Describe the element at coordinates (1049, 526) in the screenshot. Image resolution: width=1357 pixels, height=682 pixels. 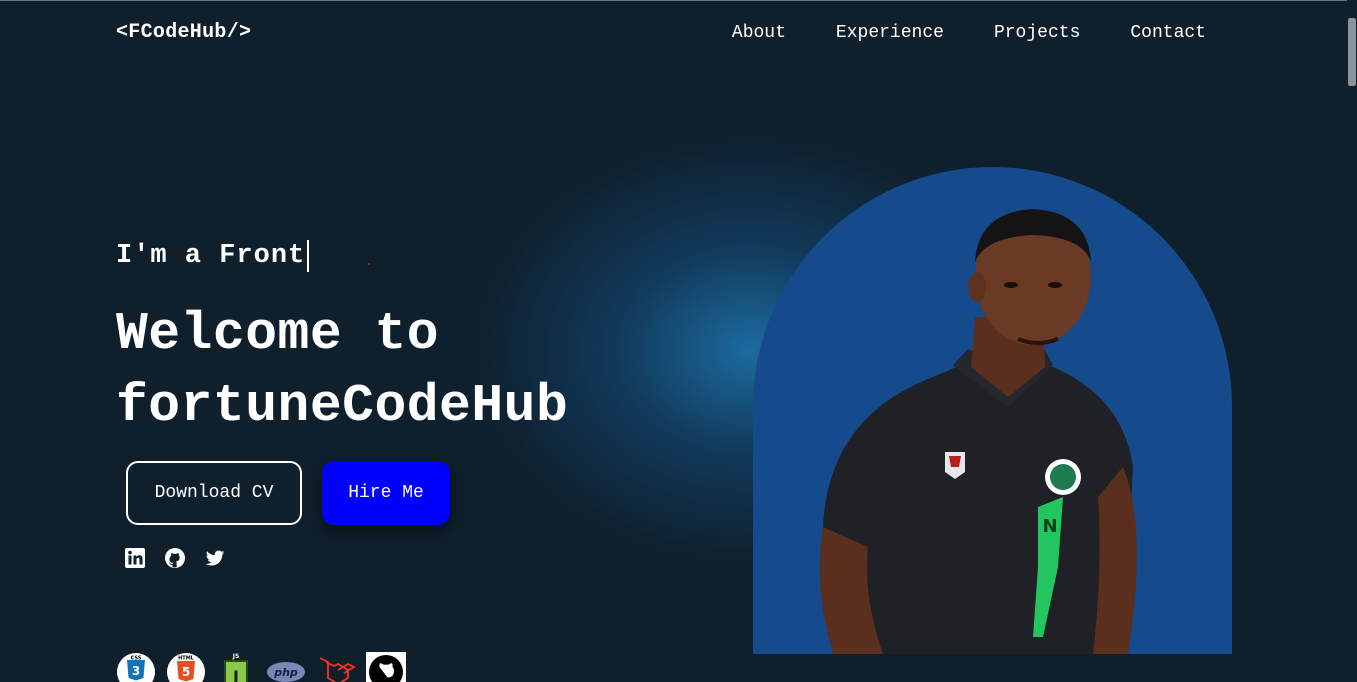
I see `svg-text: N` at that location.